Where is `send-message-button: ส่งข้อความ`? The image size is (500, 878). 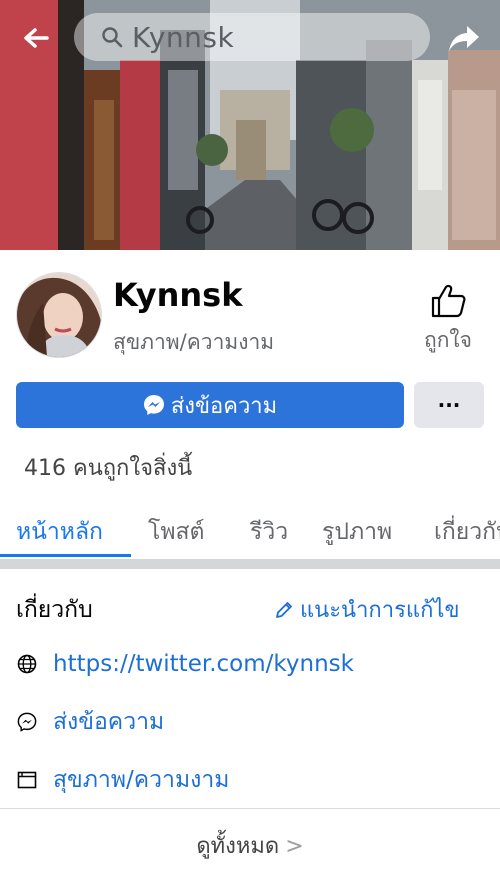
send-message-button: ส่งข้อความ is located at coordinates (210, 405).